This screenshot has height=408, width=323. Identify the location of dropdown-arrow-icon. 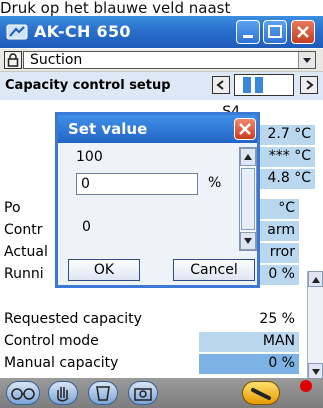
(307, 60).